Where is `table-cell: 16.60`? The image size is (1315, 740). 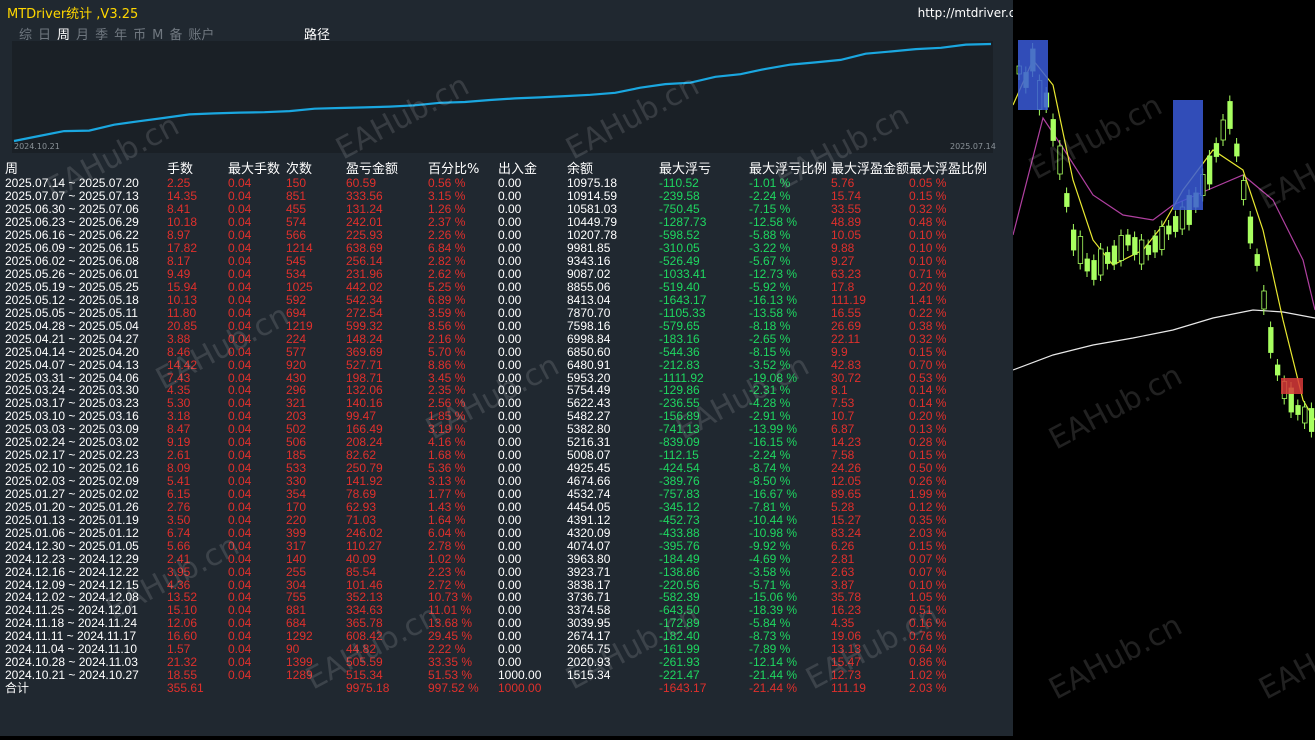
table-cell: 16.60 is located at coordinates (182, 636).